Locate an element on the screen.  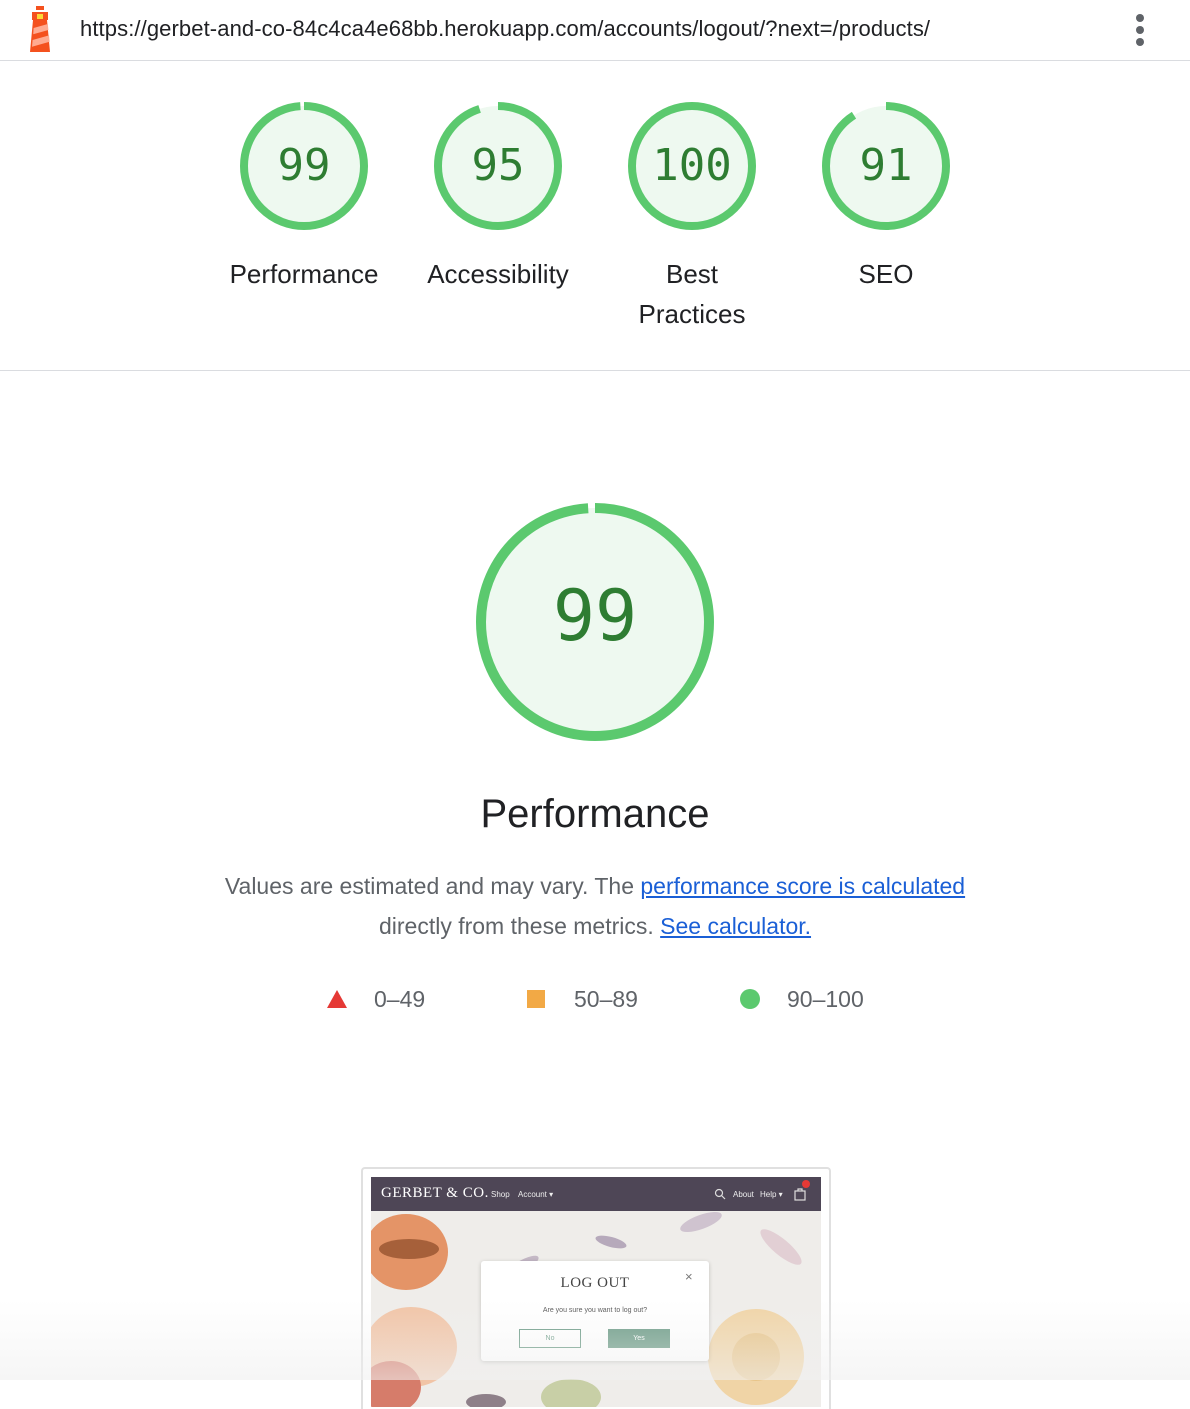
desc-text: directly from these metrics. is located at coordinates (519, 926).